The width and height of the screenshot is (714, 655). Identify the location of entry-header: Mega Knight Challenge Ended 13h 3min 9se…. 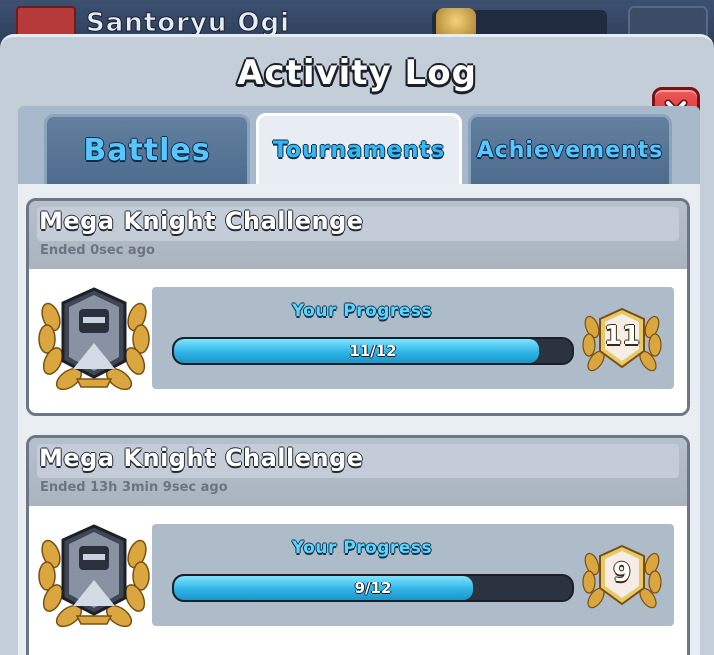
(358, 472).